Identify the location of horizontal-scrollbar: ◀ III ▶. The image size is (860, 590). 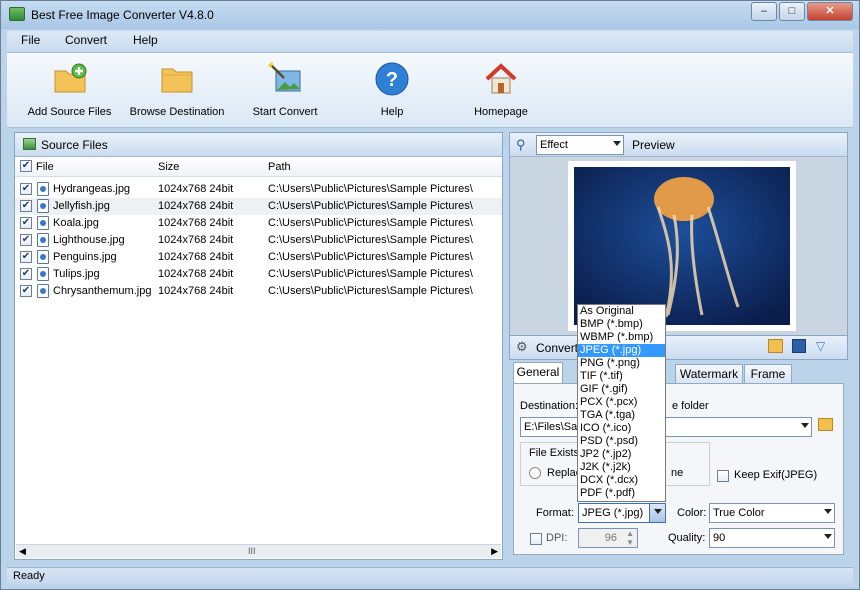
(258, 551).